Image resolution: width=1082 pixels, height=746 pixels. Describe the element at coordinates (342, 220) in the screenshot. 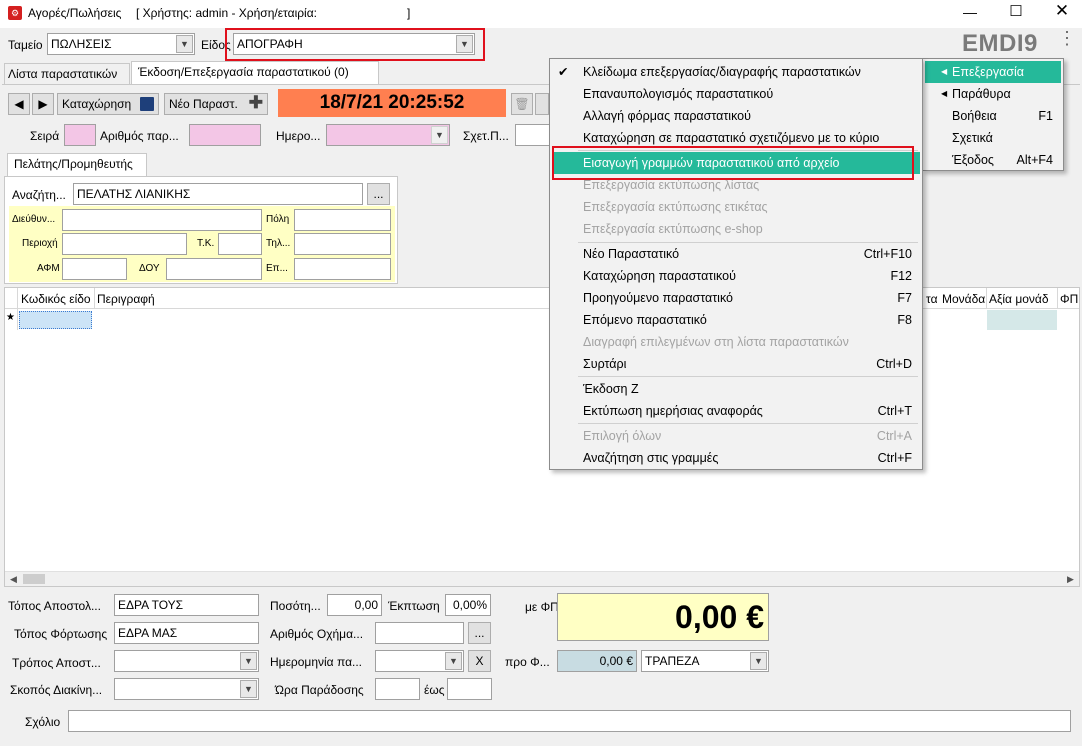

I see `city-input` at that location.